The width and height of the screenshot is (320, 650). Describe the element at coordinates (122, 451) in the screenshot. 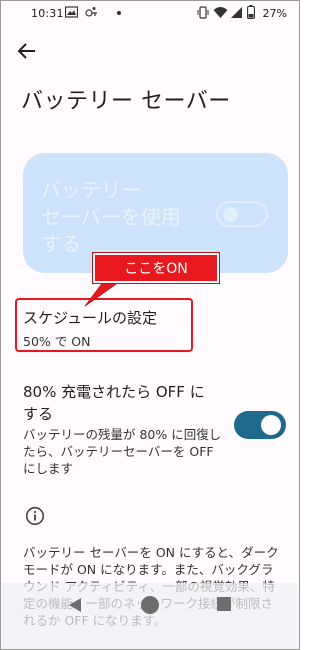

I see `charge-off-description: バッテリーの残量が 80% に回復したら、バッテリーセーバーを OFF にします` at that location.